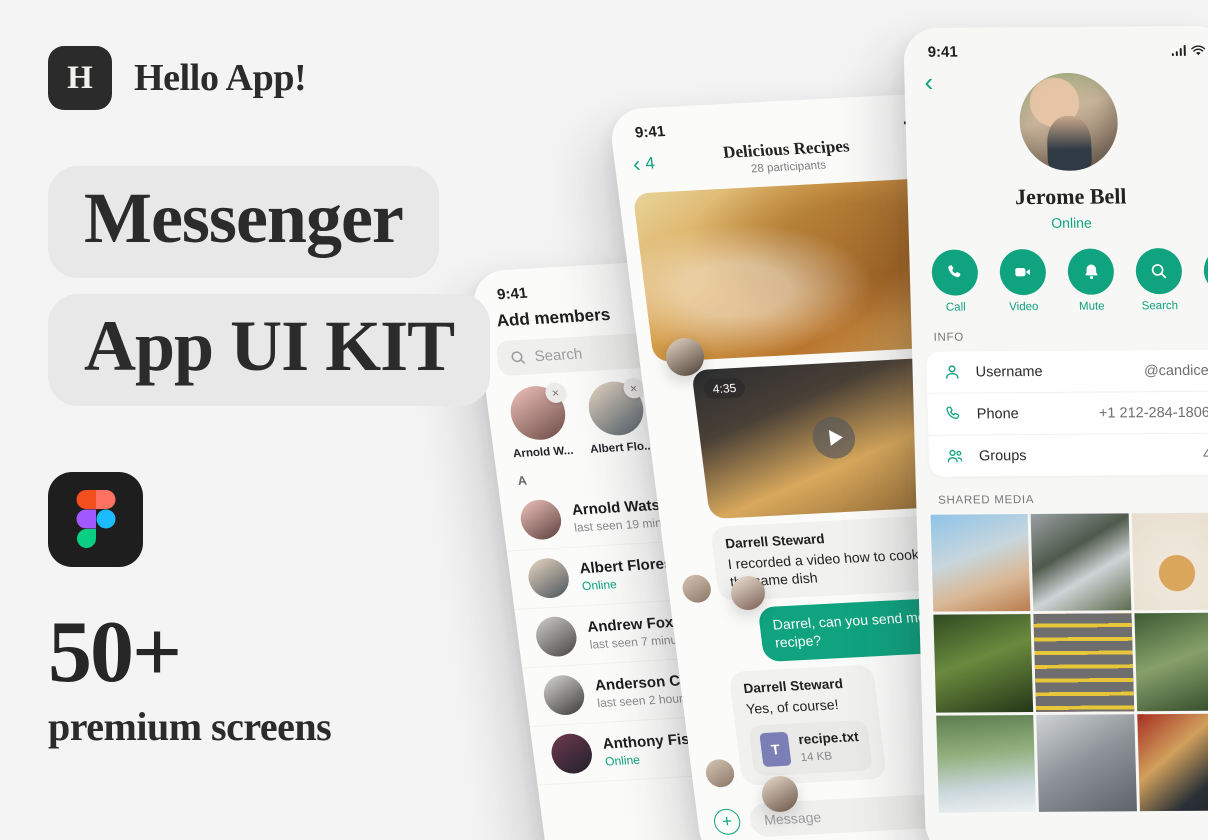 This screenshot has width=1208, height=840. I want to click on bell-icon, so click(1091, 271).